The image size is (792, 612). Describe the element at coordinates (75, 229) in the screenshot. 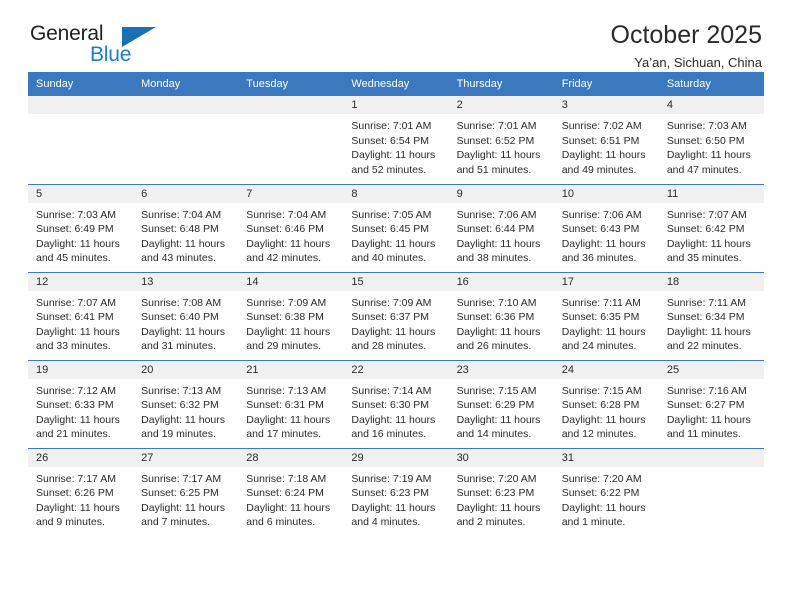

I see `sunset-text: Sunset: 6:49 PM` at that location.